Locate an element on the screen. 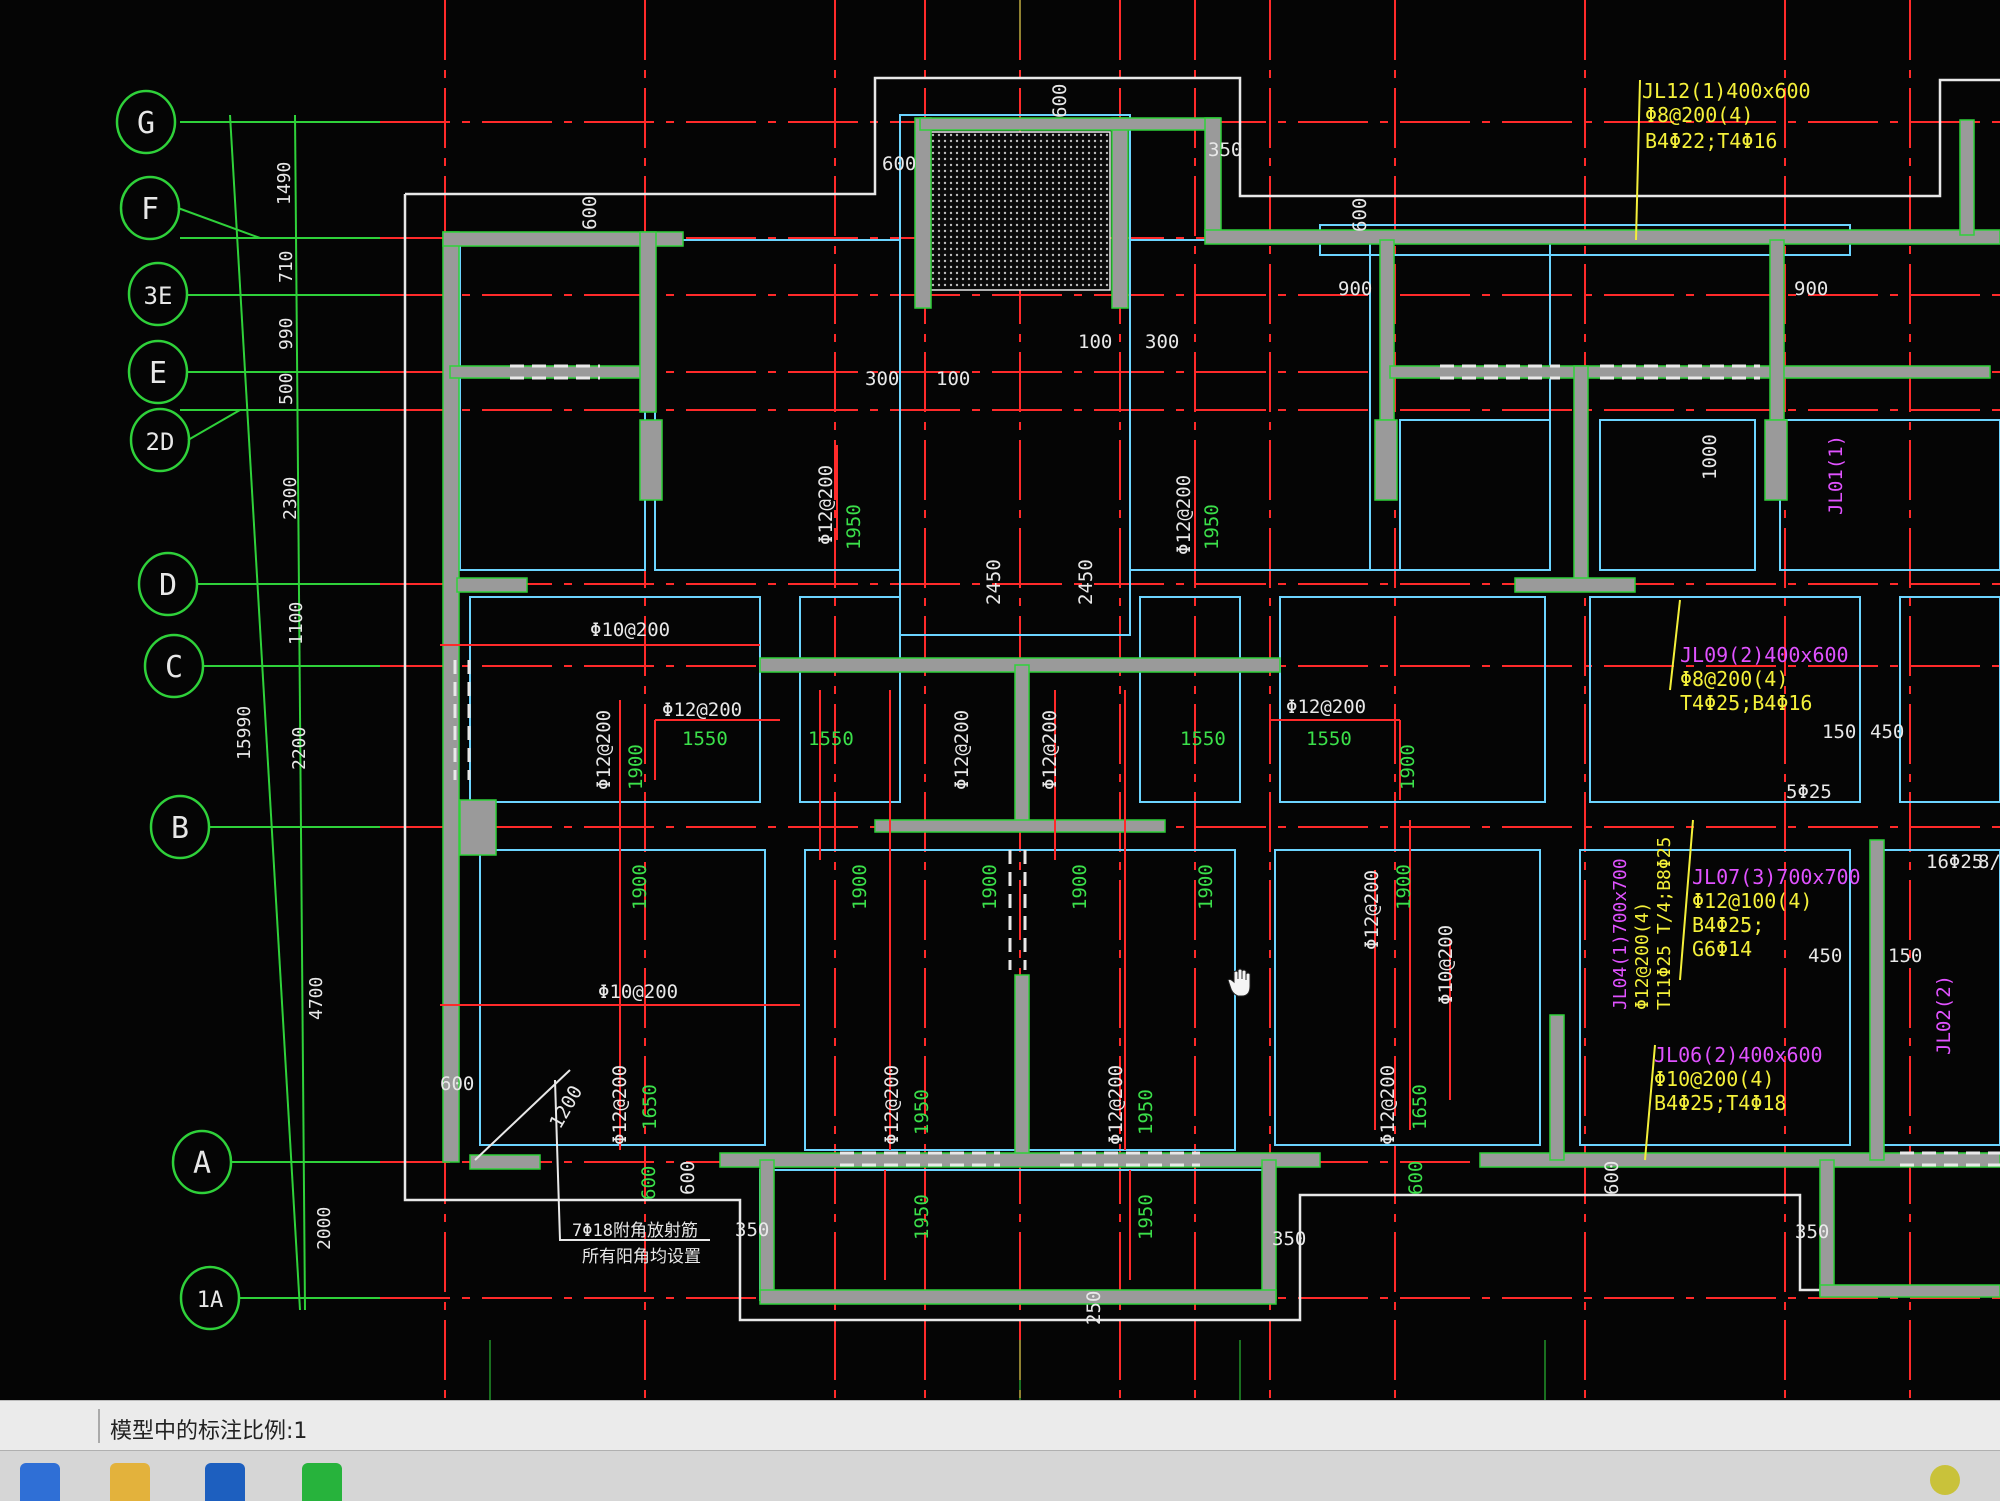 This screenshot has height=1501, width=2000. dim-350-b: 350 is located at coordinates (1289, 1239).